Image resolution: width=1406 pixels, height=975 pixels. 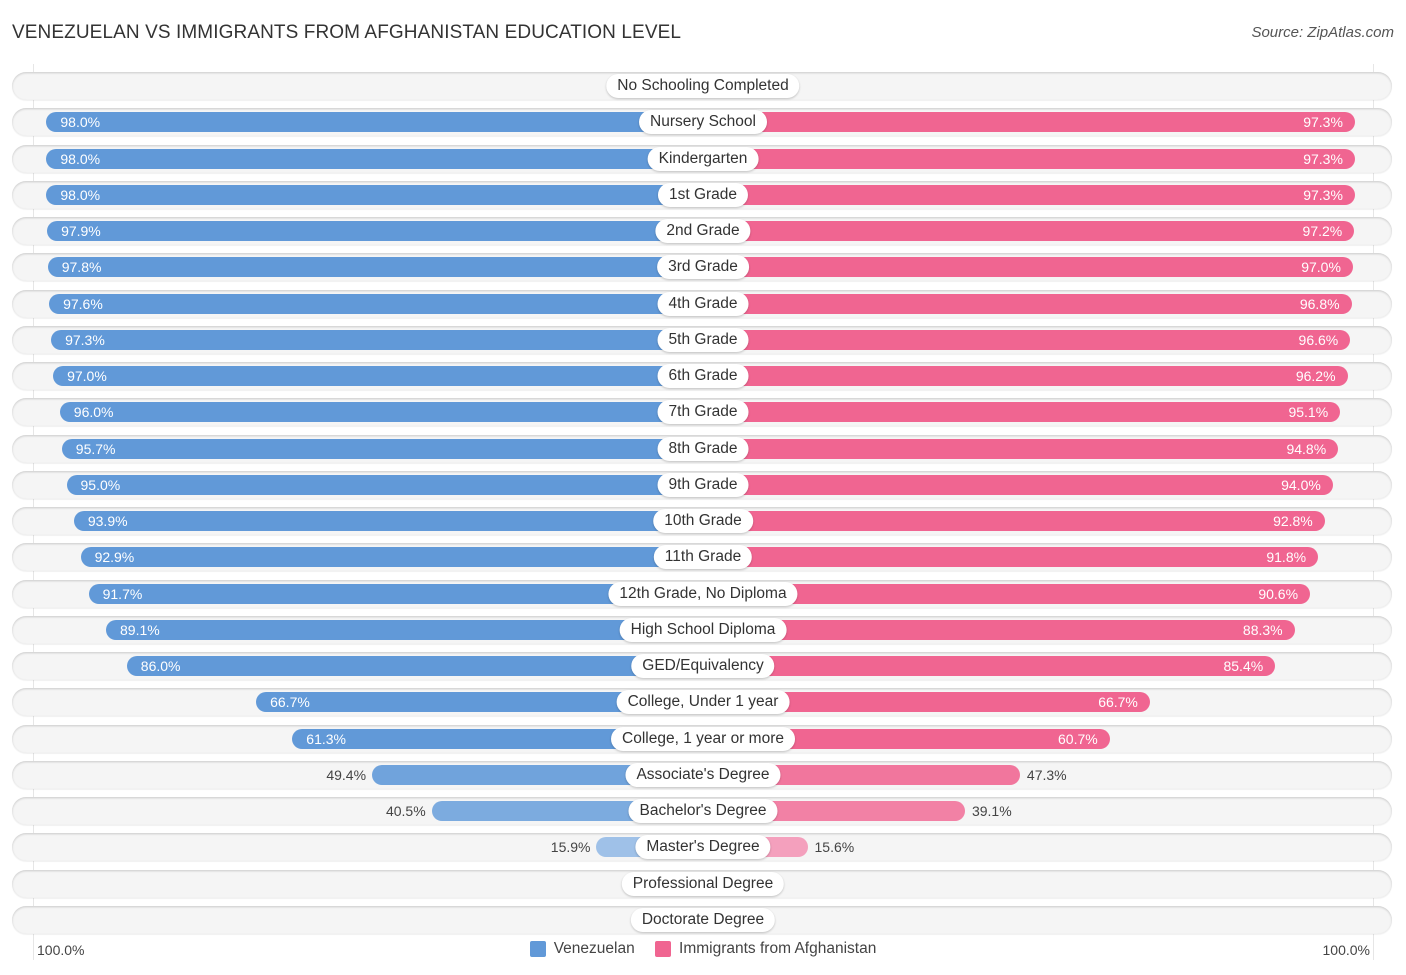 What do you see at coordinates (703, 448) in the screenshot?
I see `category-label: 8th Grade` at bounding box center [703, 448].